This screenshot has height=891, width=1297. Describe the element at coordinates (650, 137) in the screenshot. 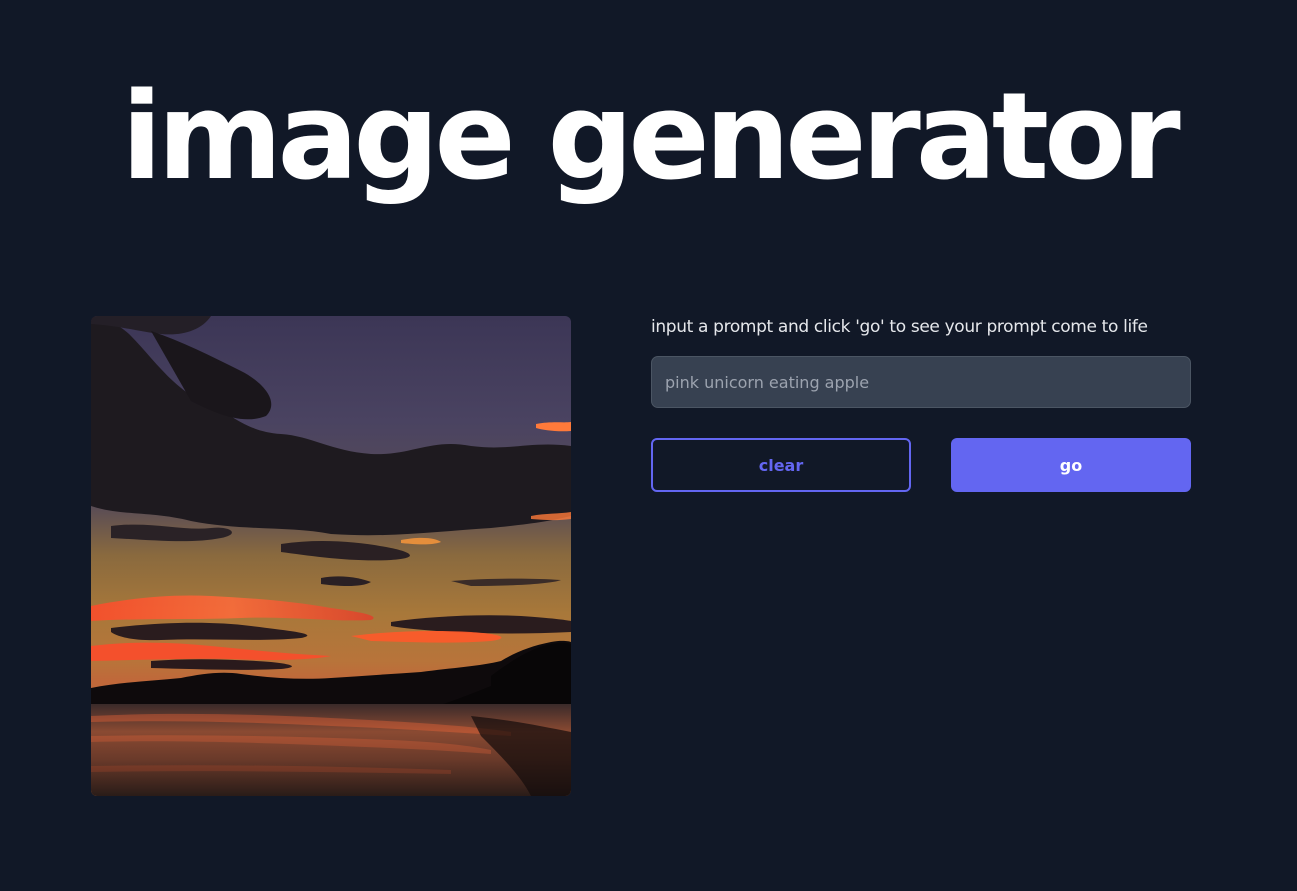

I see `page-title: image generator` at that location.